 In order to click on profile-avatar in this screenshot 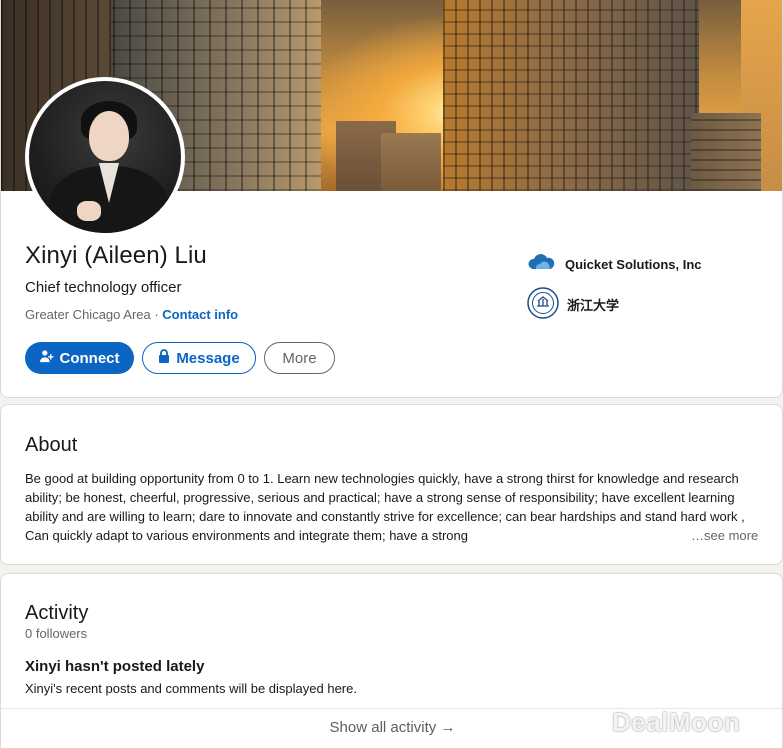, I will do `click(105, 157)`.